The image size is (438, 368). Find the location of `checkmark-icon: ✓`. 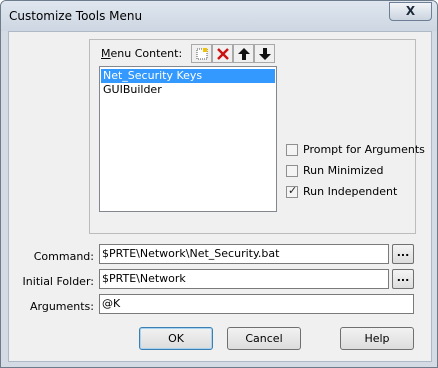

checkmark-icon: ✓ is located at coordinates (293, 190).